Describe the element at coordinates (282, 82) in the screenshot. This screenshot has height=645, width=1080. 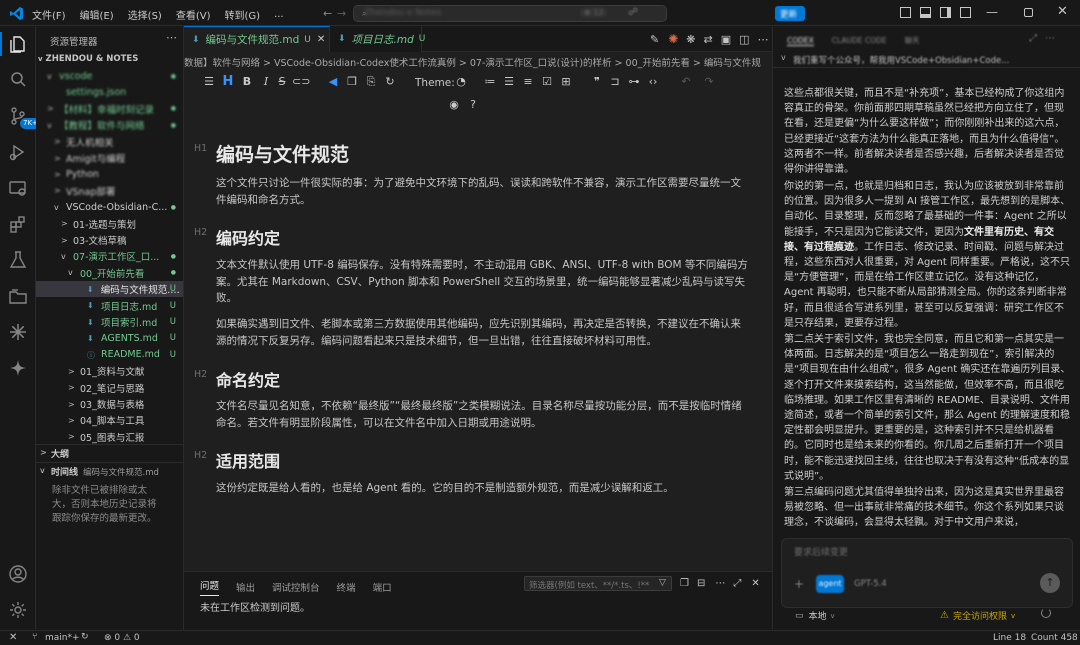
I see `strikethrough-icon: S` at that location.